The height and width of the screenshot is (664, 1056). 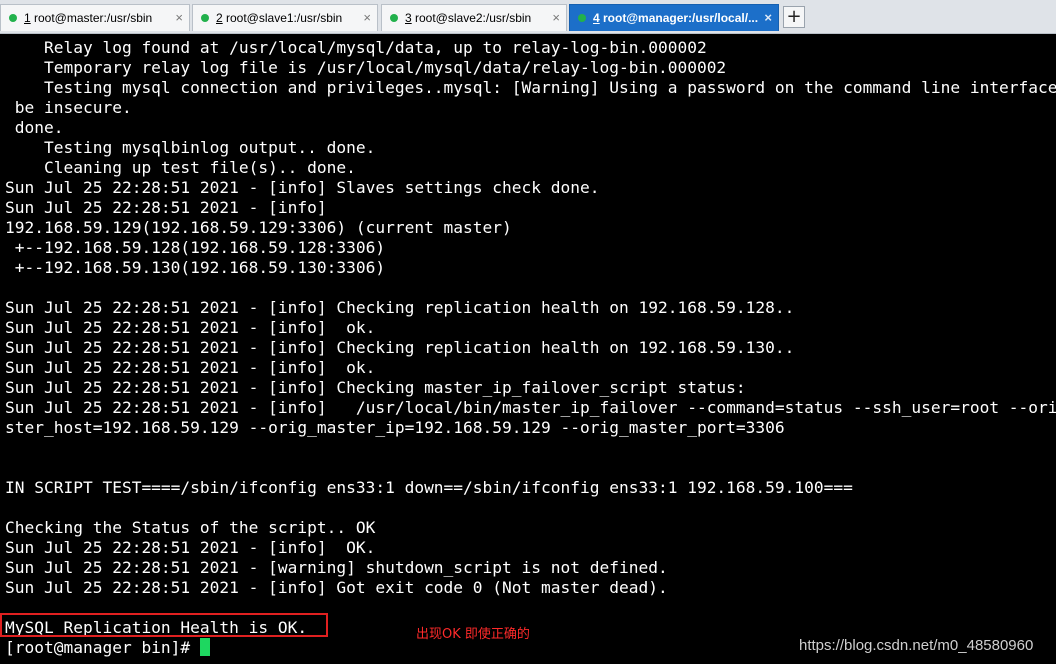 I want to click on annotation-note: 出现OK 即使正确的, so click(x=473, y=634).